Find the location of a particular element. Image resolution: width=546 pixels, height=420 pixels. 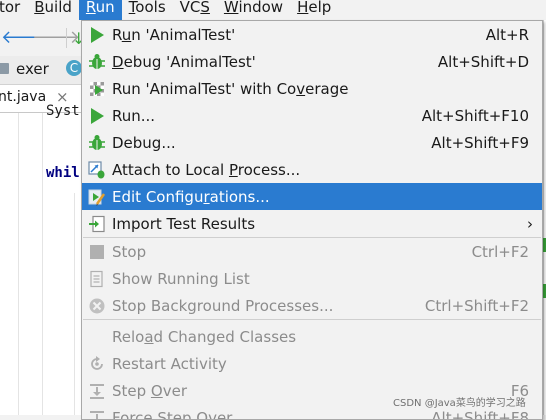

menu-vcs: VCS is located at coordinates (195, 10).